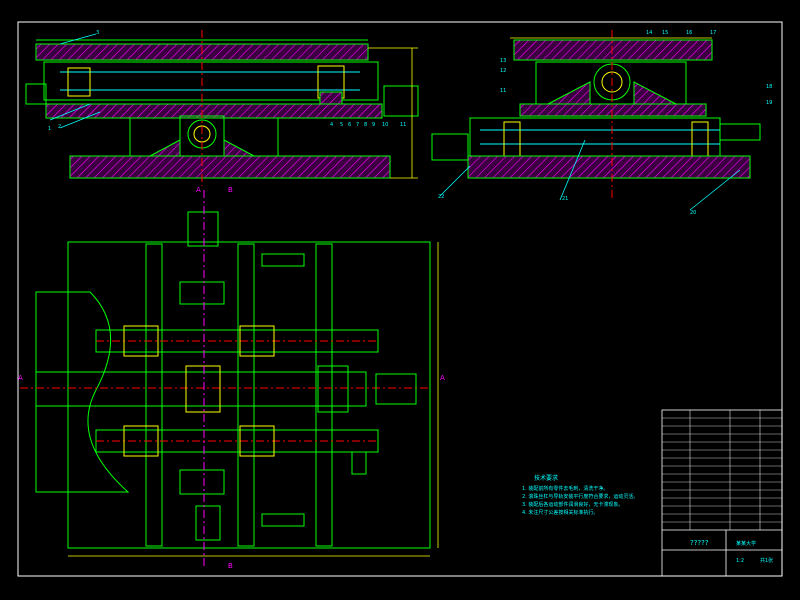  Describe the element at coordinates (693, 213) in the screenshot. I see `side-view-label-20: 20` at that location.